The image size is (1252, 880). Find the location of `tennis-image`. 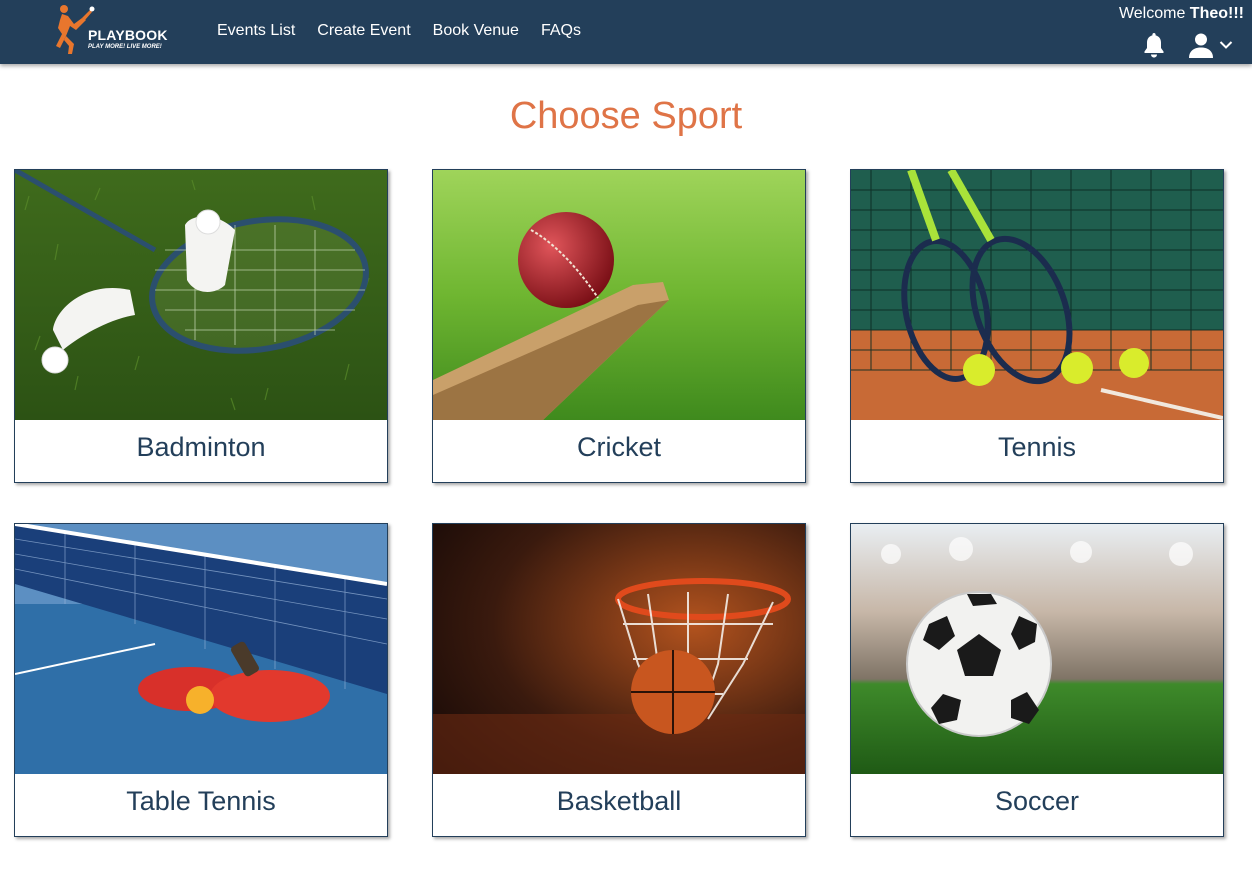

tennis-image is located at coordinates (1037, 295).